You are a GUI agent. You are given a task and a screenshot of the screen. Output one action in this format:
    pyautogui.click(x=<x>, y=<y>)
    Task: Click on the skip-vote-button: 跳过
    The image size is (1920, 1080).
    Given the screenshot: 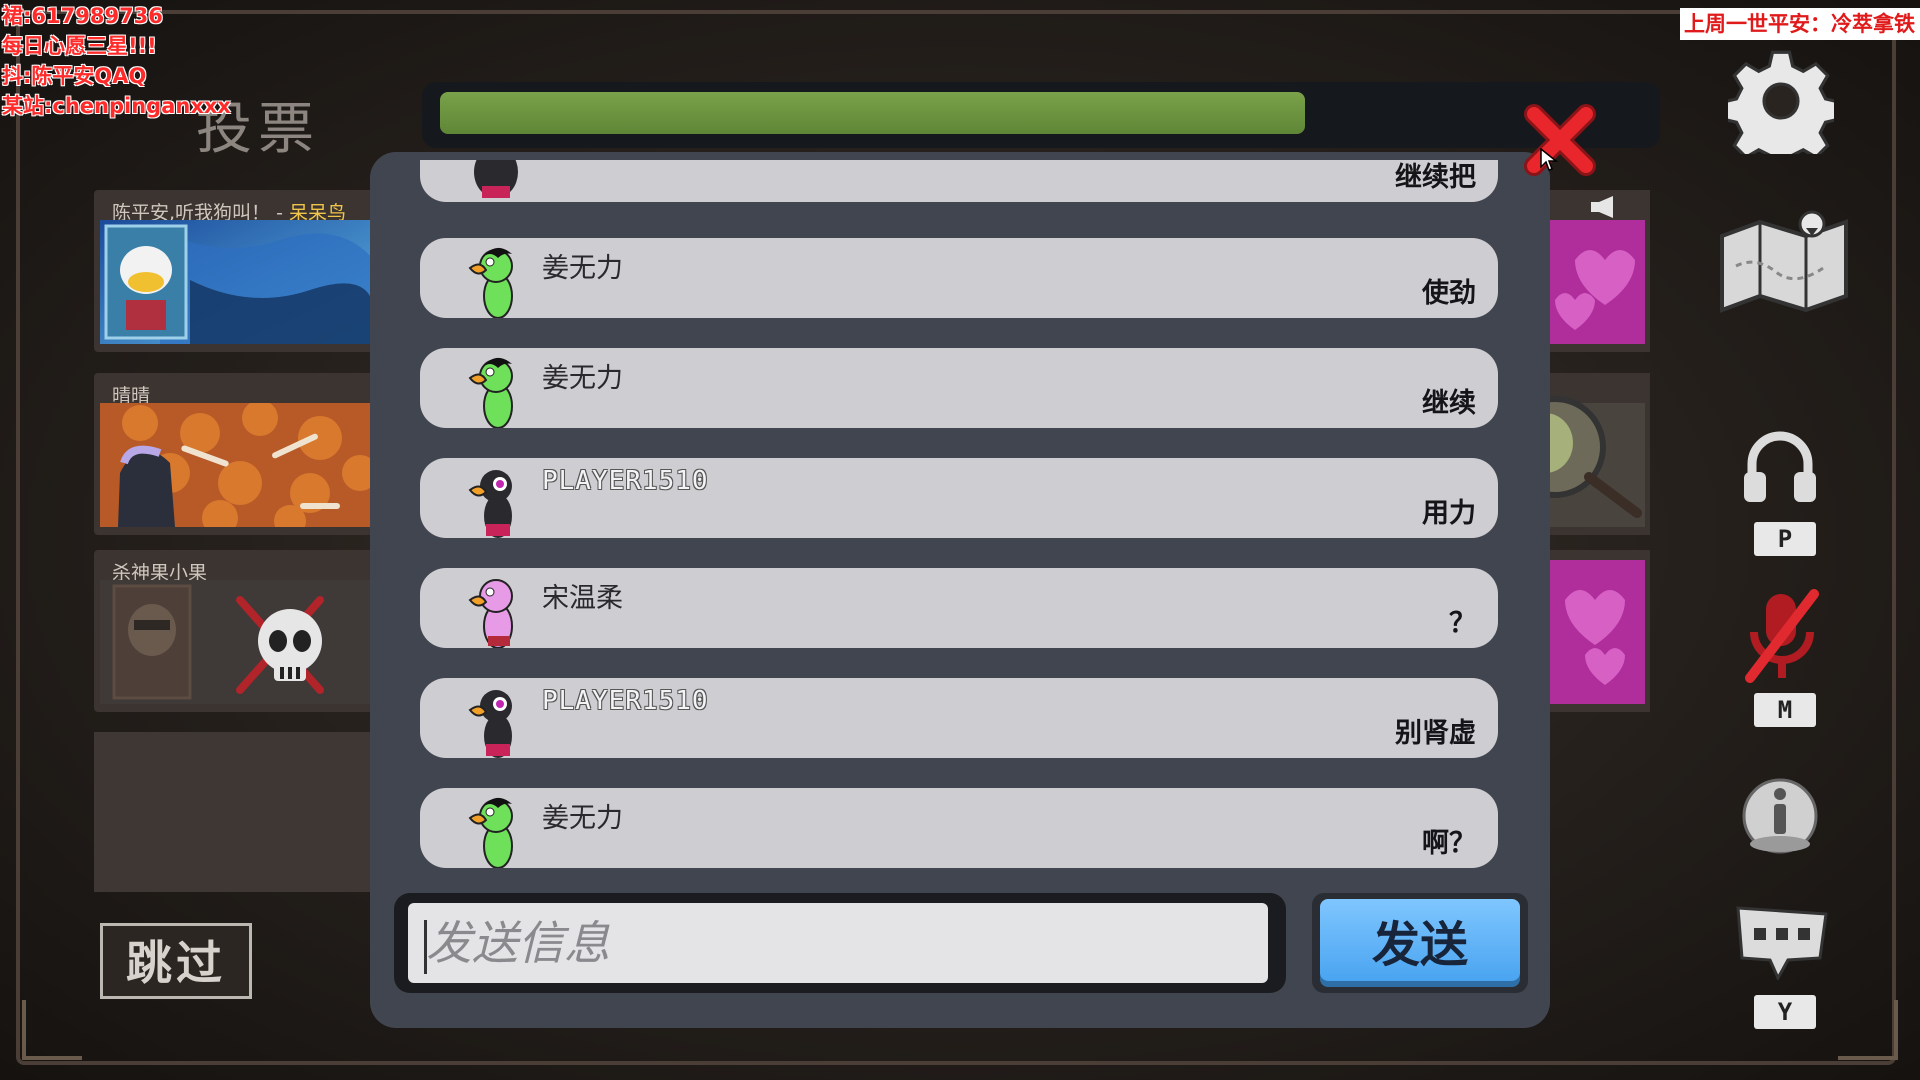 What is the action you would take?
    pyautogui.click(x=176, y=961)
    